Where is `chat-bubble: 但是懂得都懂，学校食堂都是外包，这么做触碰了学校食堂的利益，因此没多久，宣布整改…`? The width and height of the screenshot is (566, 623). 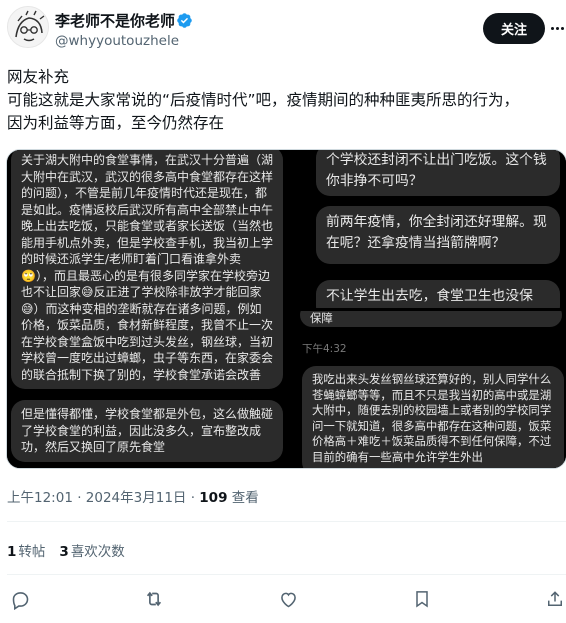 chat-bubble: 但是懂得都懂，学校食堂都是外包，这么做触碰了学校食堂的利益，因此没多久，宣布整改… is located at coordinates (147, 431).